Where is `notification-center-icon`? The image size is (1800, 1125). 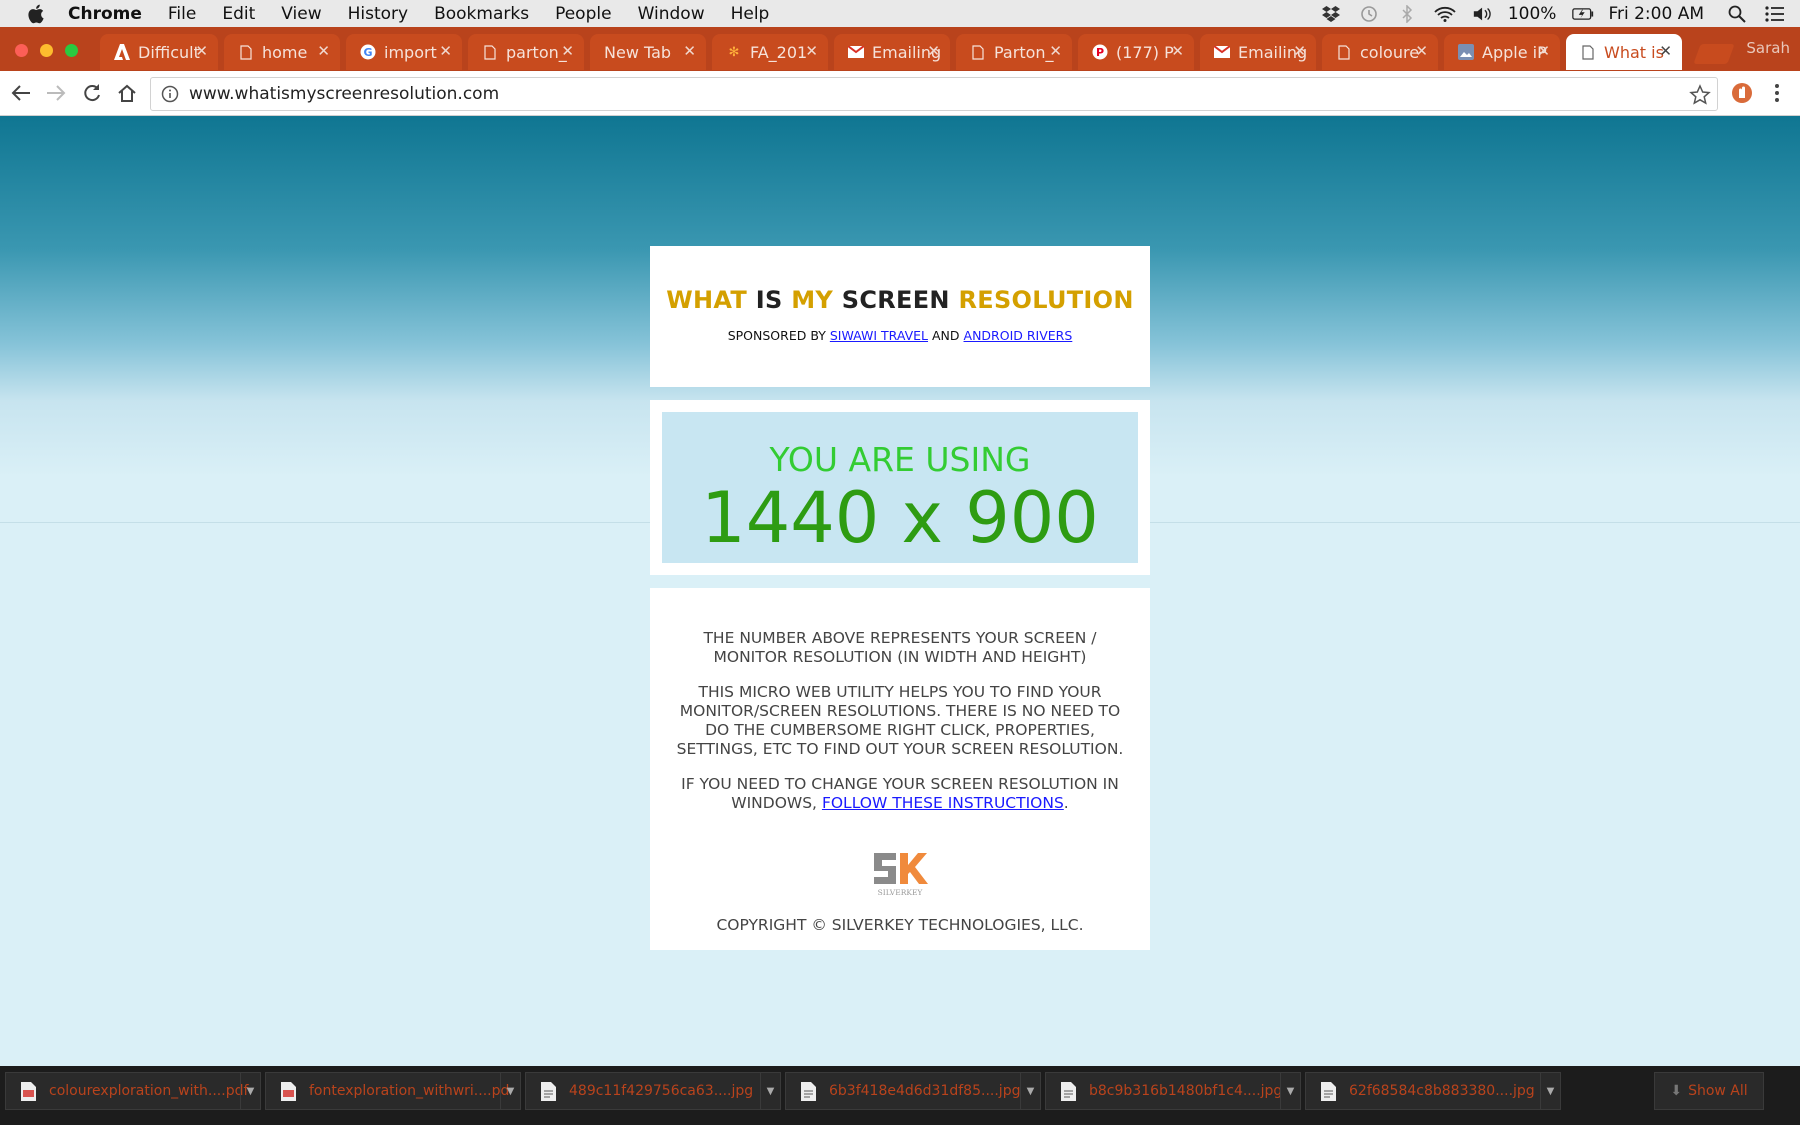 notification-center-icon is located at coordinates (1775, 14).